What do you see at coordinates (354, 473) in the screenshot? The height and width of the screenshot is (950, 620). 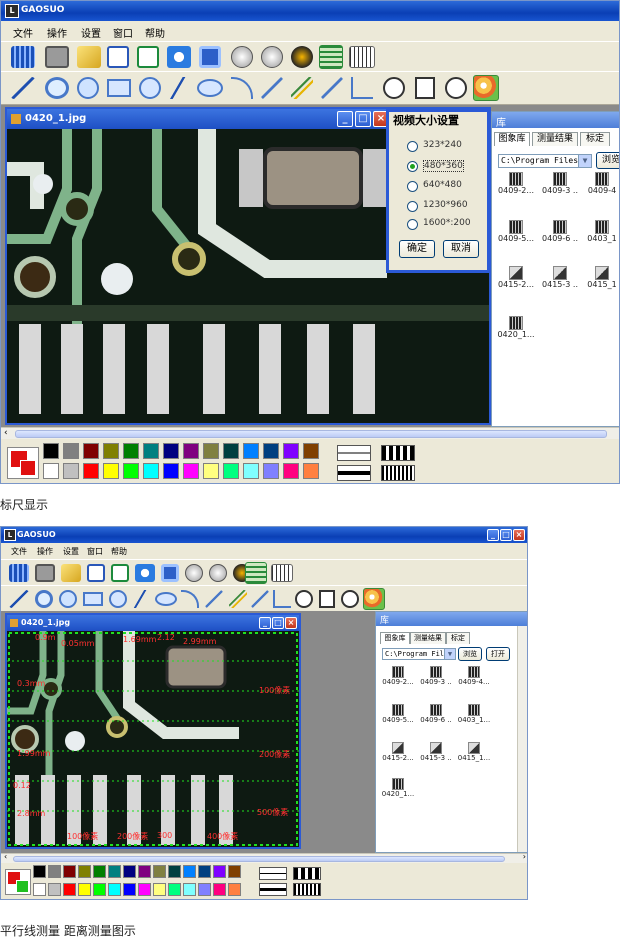 I see `line-style-thick-icon` at bounding box center [354, 473].